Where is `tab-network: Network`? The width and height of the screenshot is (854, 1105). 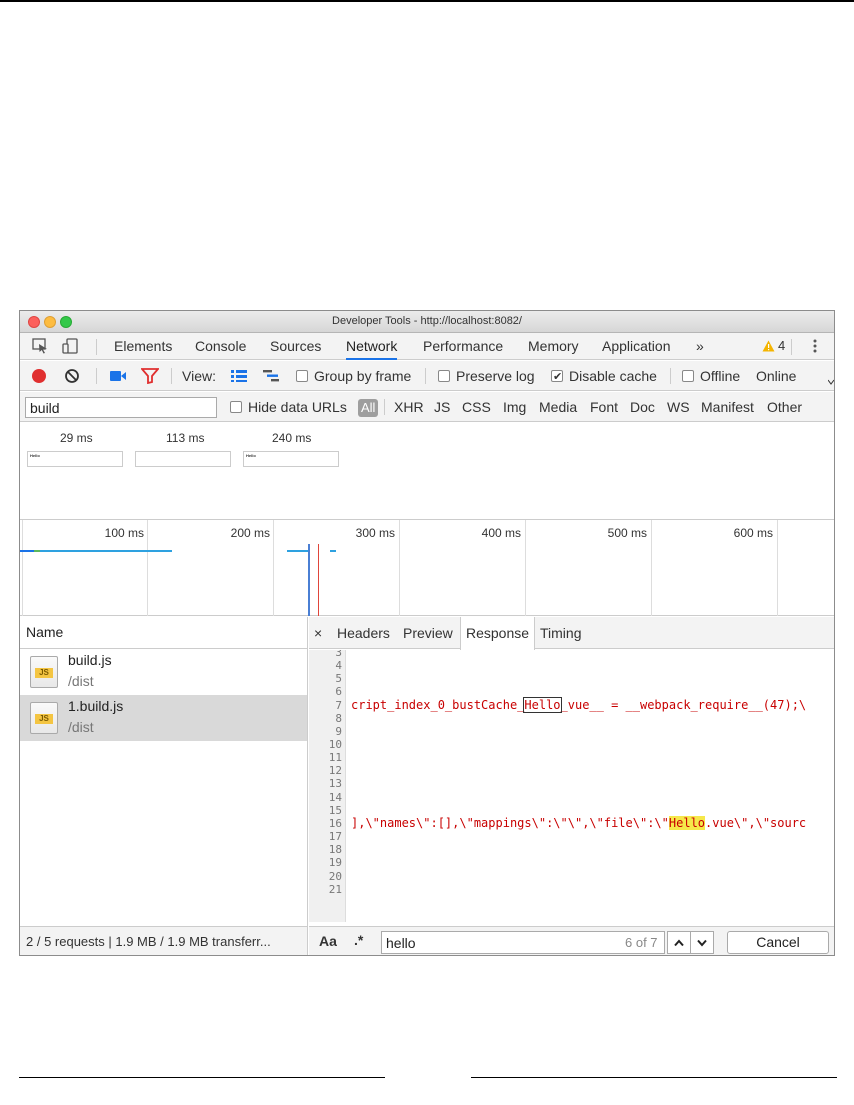
tab-network: Network is located at coordinates (372, 346).